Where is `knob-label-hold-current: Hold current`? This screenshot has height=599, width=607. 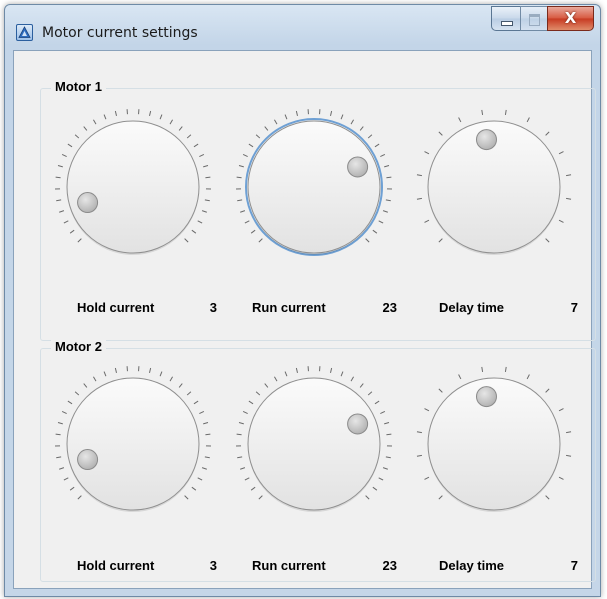
knob-label-hold-current: Hold current is located at coordinates (116, 565).